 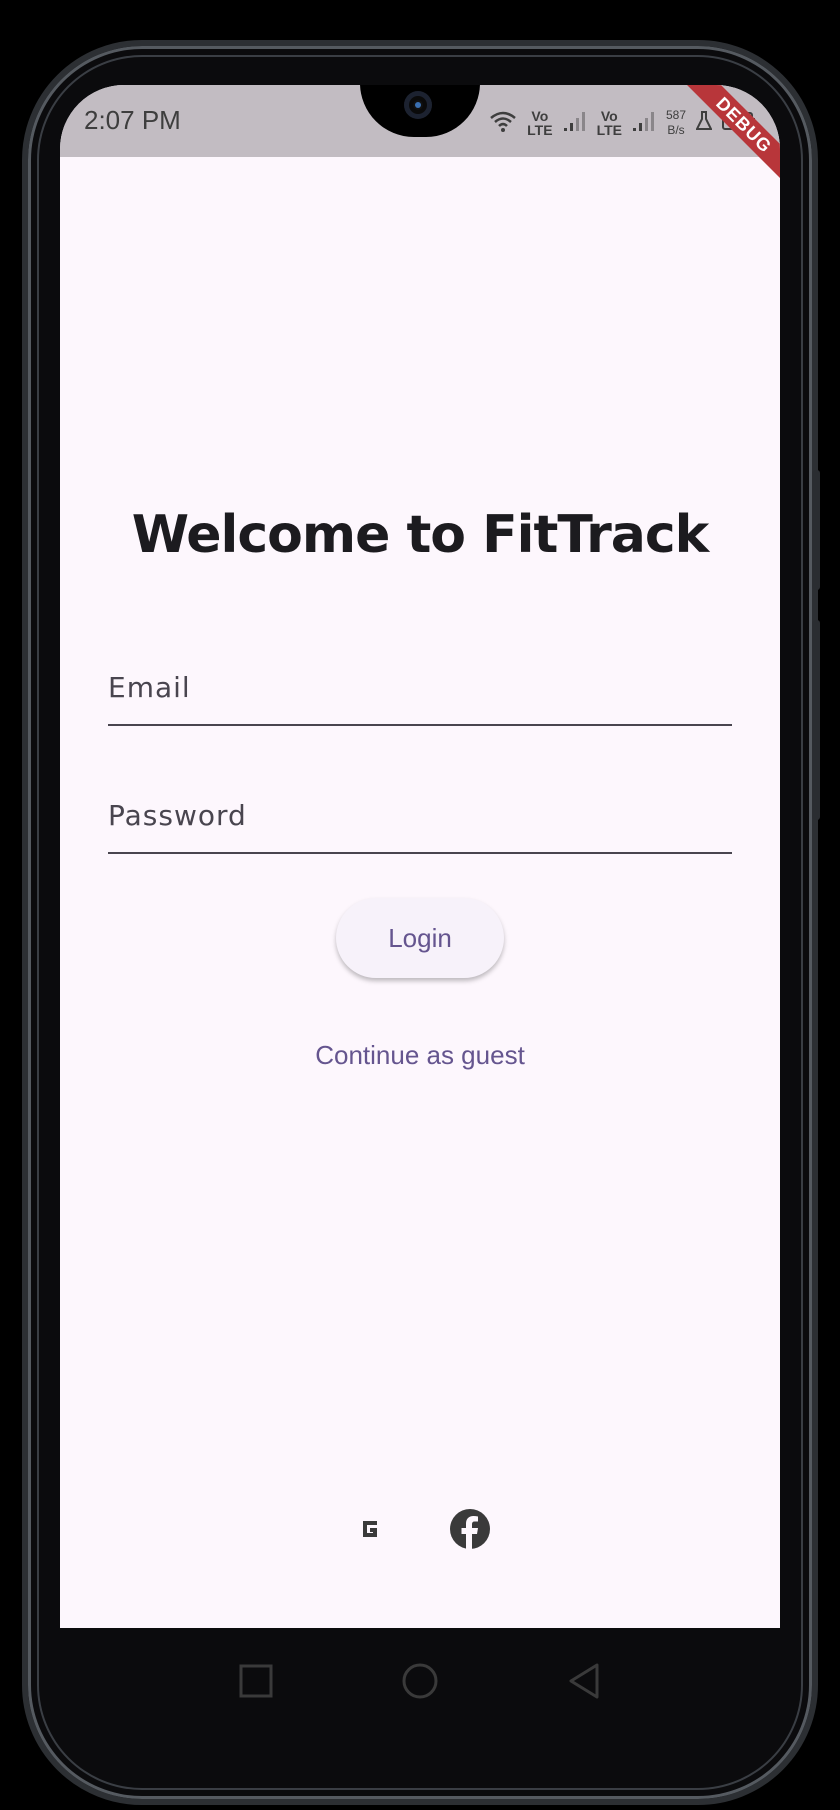 What do you see at coordinates (704, 123) in the screenshot?
I see `flask-icon` at bounding box center [704, 123].